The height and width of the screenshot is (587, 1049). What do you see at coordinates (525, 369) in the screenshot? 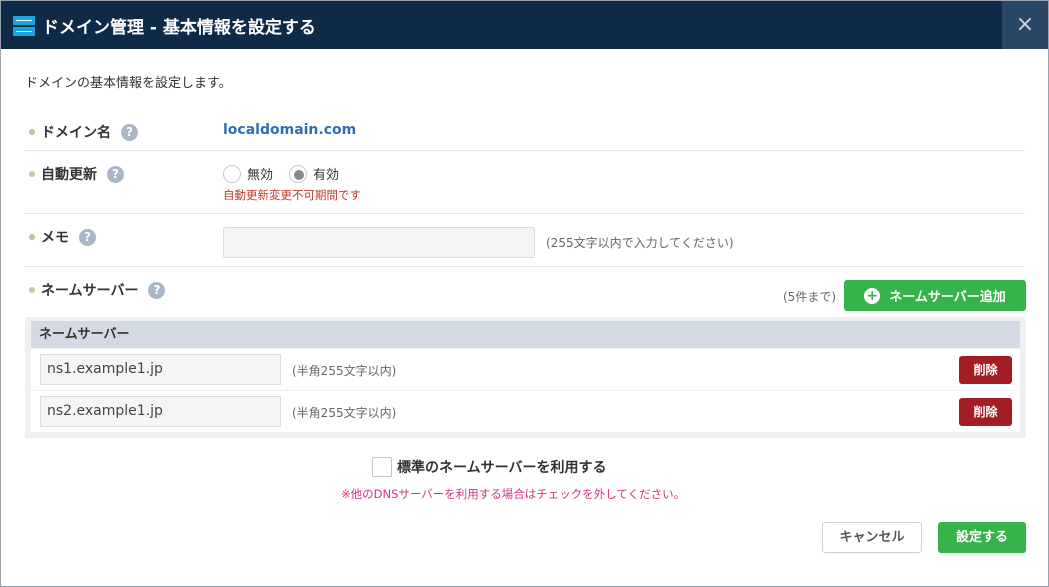
I see `table-row: ns1.example1.jp (半角255文字以内) 削除` at bounding box center [525, 369].